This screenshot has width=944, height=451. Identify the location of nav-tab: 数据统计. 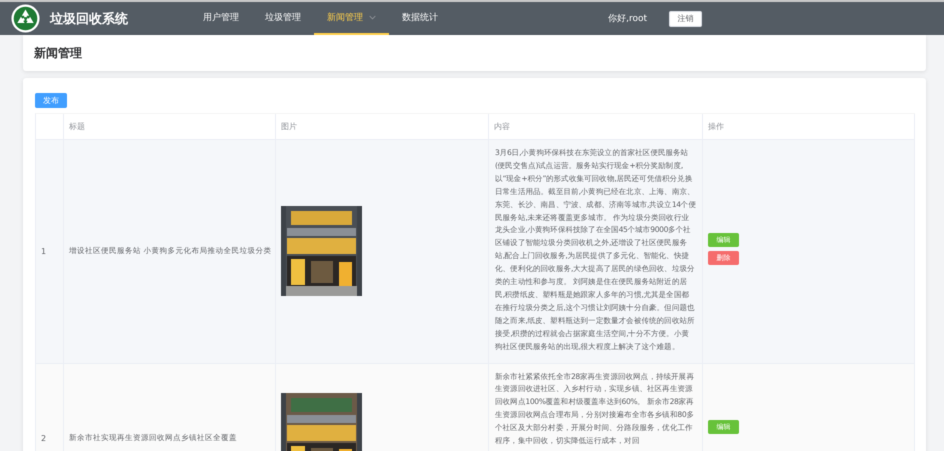
(420, 18).